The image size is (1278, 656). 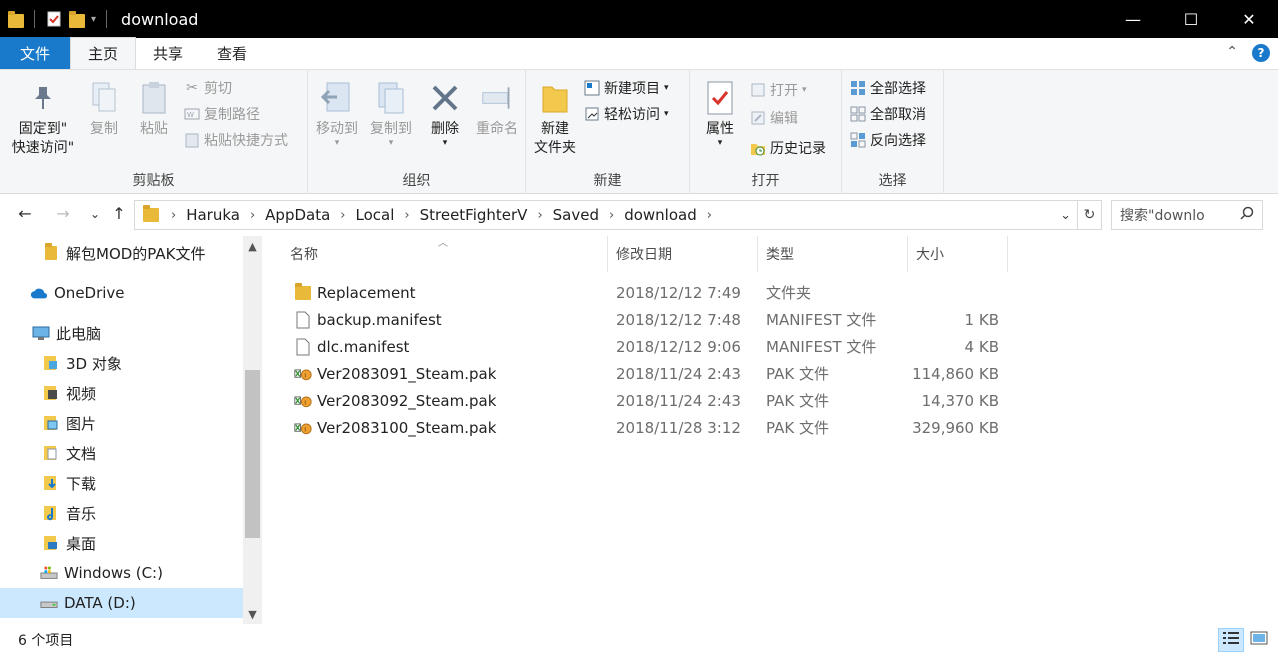 I want to click on history-button: 历史记录, so click(x=788, y=148).